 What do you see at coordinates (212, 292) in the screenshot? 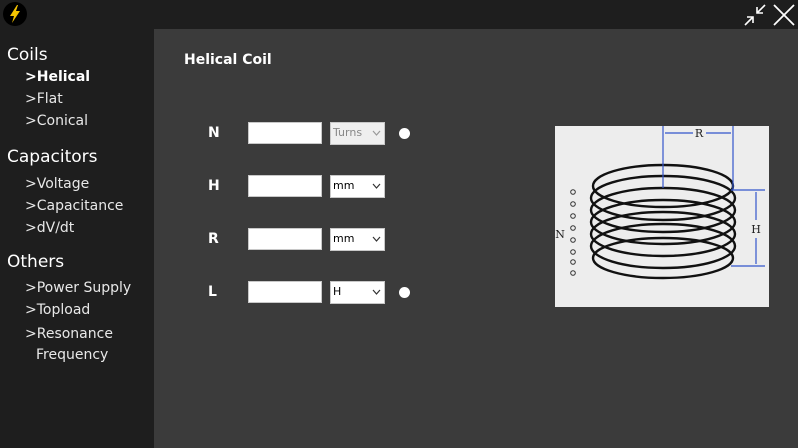
I see `label-l: L` at bounding box center [212, 292].